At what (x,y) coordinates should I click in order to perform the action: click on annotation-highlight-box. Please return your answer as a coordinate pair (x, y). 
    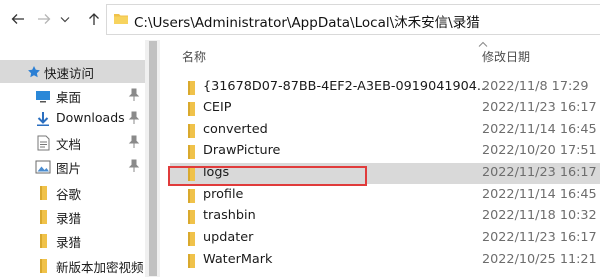
    Looking at the image, I should click on (267, 176).